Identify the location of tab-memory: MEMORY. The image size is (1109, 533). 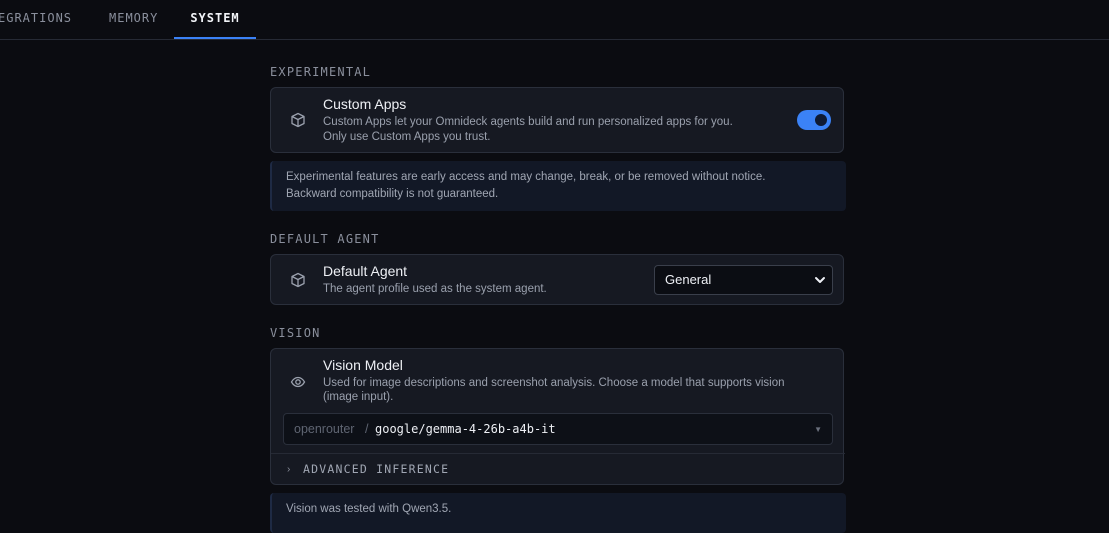
(133, 19).